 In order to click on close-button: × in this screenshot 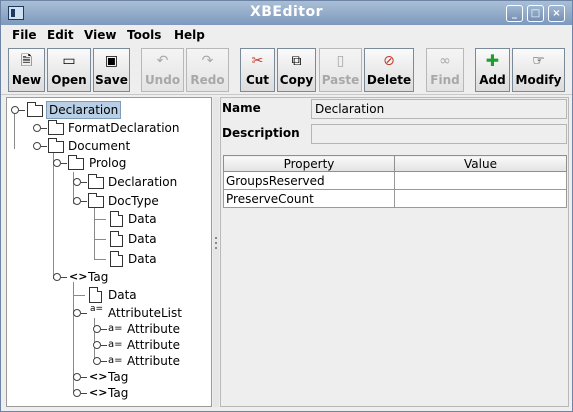, I will do `click(556, 13)`.